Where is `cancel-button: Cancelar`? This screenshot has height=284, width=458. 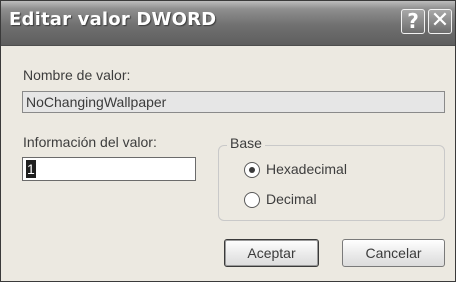
cancel-button: Cancelar is located at coordinates (393, 253).